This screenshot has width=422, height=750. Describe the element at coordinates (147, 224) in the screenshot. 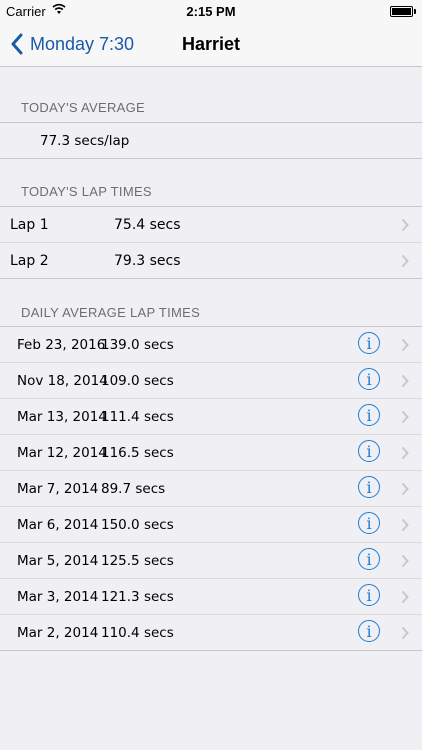

I see `lap-time: 75.4 secs` at that location.